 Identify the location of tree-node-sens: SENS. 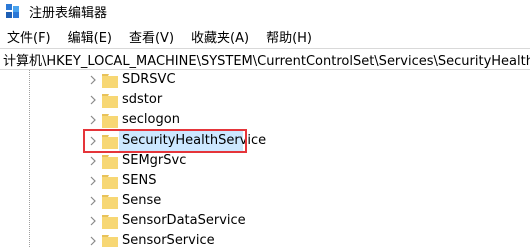
(265, 181).